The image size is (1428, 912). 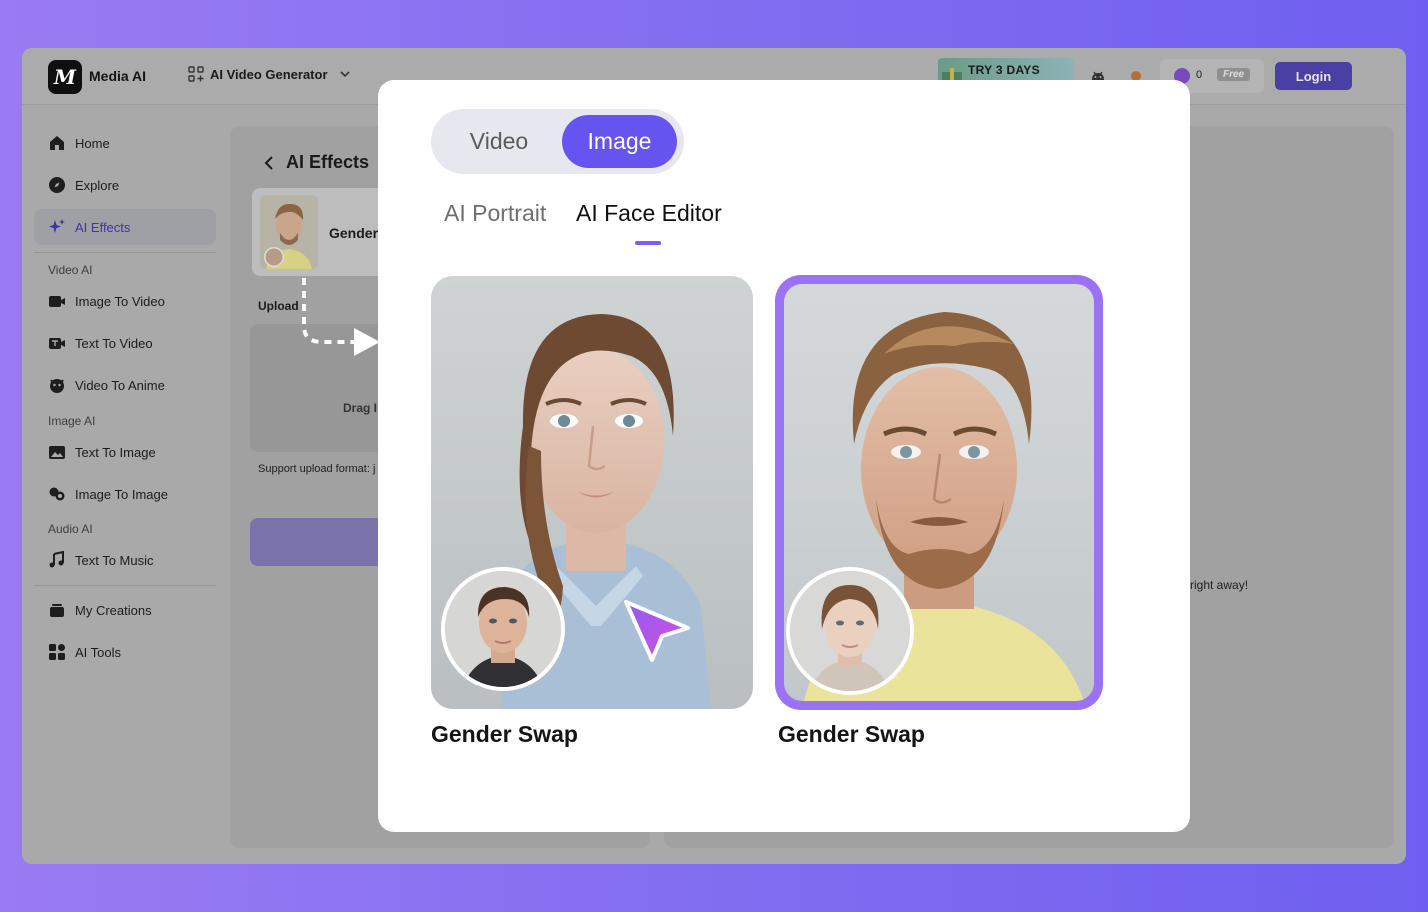 I want to click on compass-icon, so click(x=57, y=185).